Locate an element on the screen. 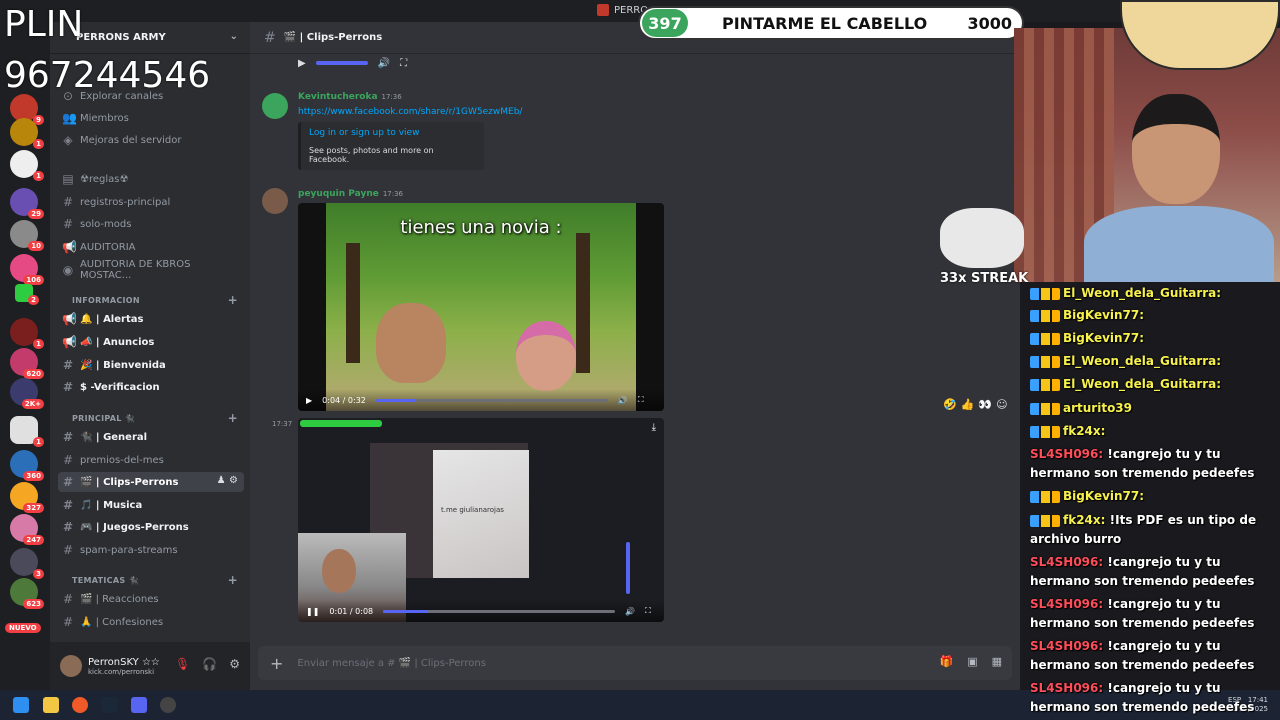  video-time: 0:01 / 0:08 is located at coordinates (351, 611).